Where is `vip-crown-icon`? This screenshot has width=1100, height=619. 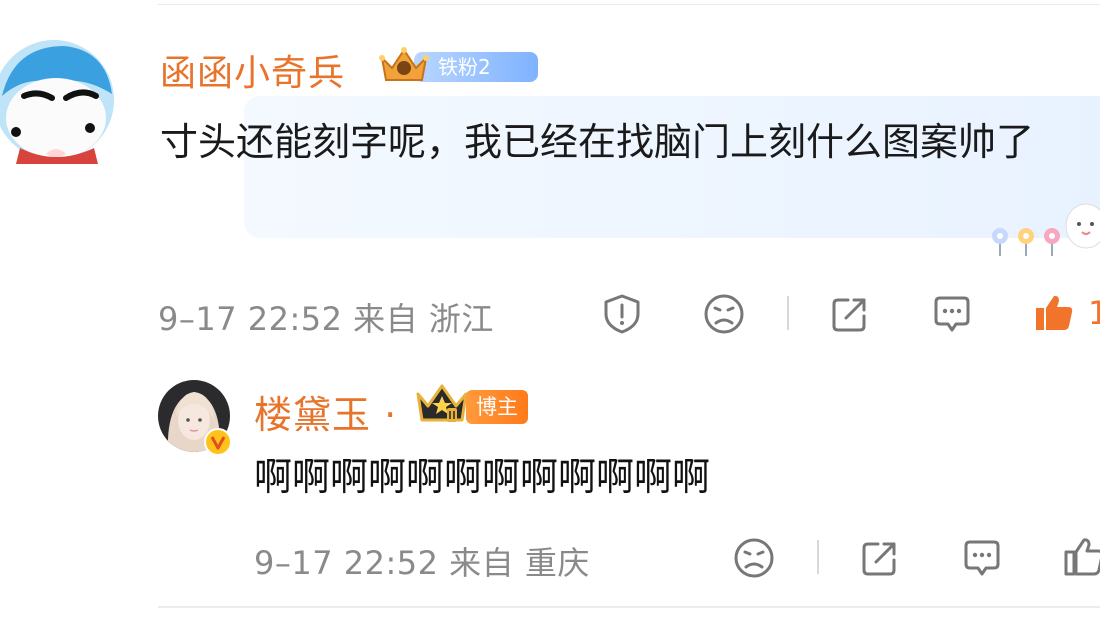 vip-crown-icon is located at coordinates (442, 403).